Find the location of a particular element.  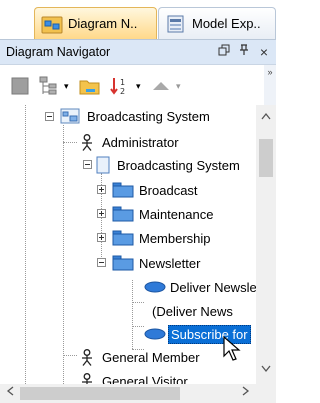

toolbar: ▾ 1 2 ▾ ▾ » is located at coordinates (138, 85).